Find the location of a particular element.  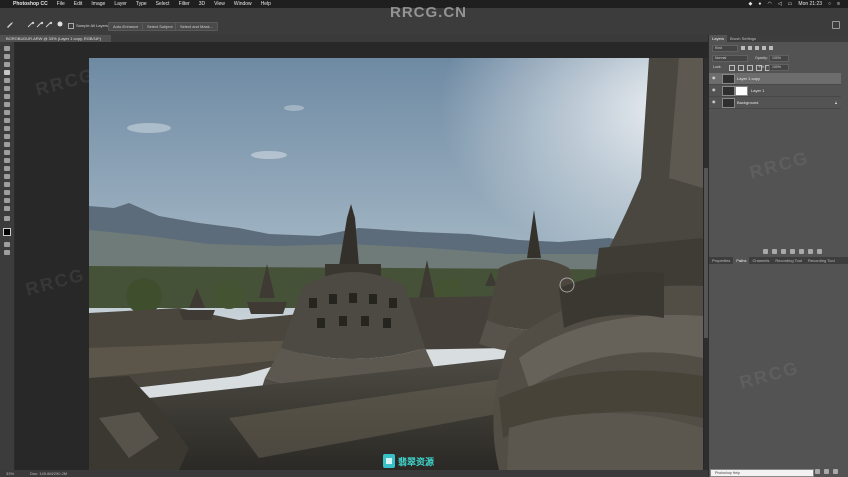

zoom-level: 33% is located at coordinates (10, 473).